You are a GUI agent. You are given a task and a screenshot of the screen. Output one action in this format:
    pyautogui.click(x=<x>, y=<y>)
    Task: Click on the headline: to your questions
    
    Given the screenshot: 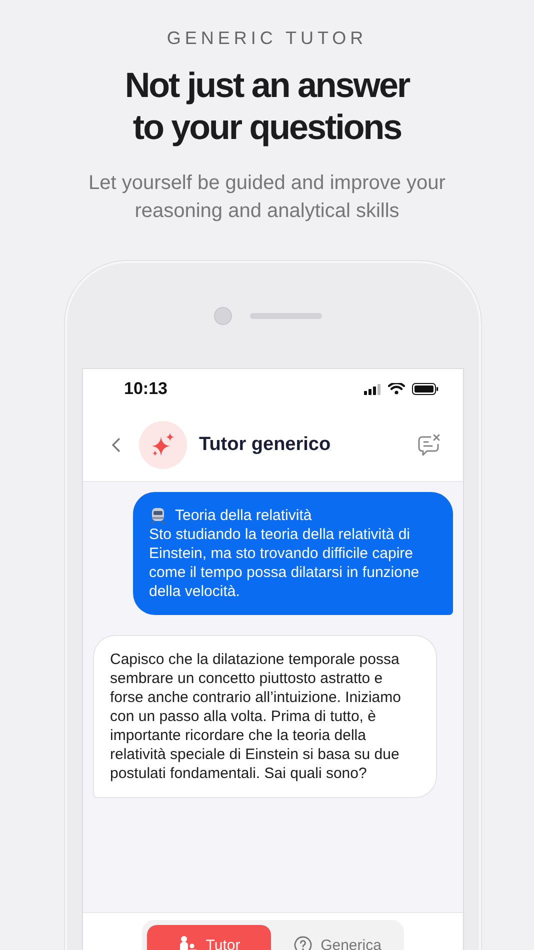 What is the action you would take?
    pyautogui.click(x=267, y=128)
    